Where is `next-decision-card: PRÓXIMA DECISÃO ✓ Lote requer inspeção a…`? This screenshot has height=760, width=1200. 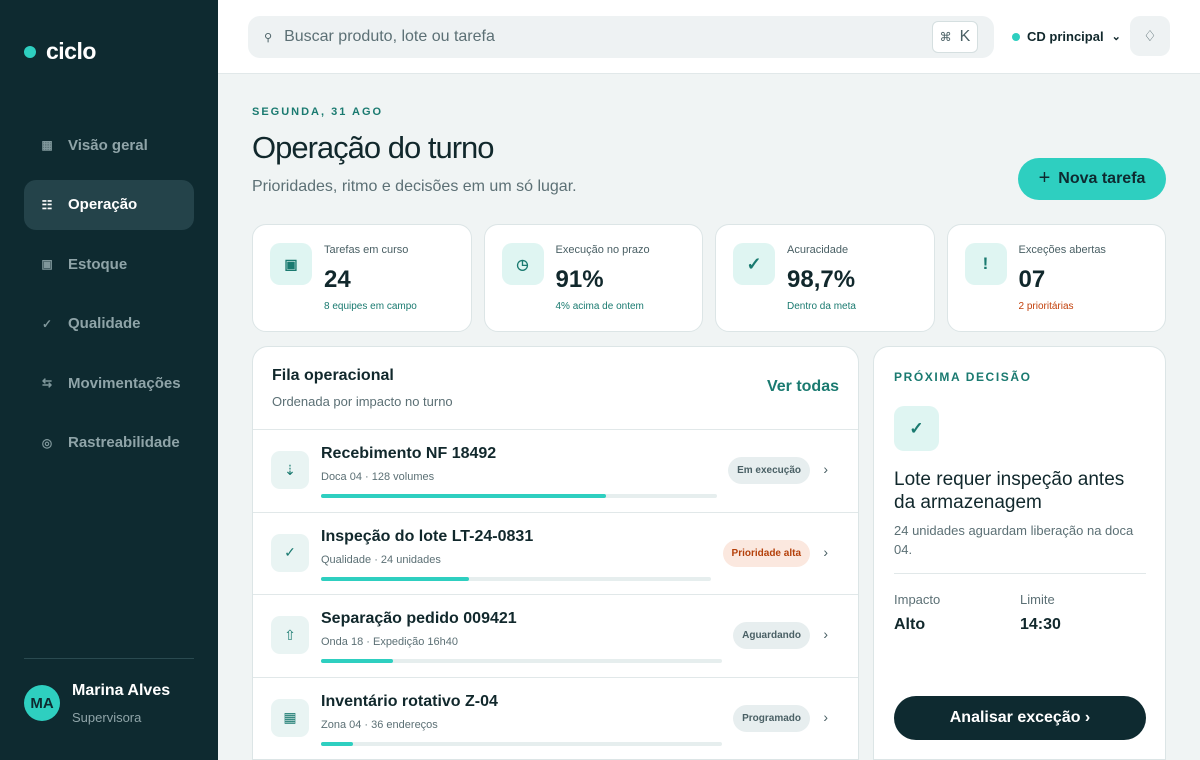
next-decision-card: PRÓXIMA DECISÃO ✓ Lote requer inspeção a… is located at coordinates (1019, 553).